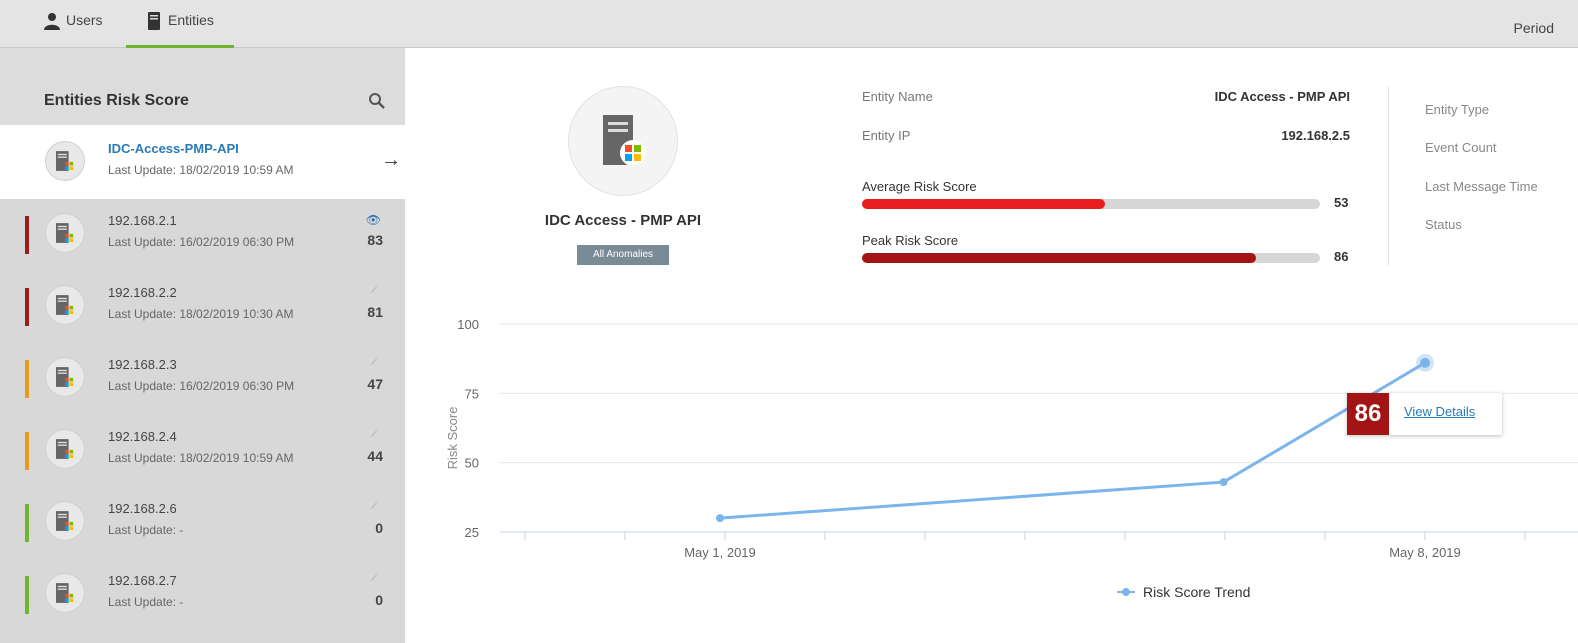  Describe the element at coordinates (142, 364) in the screenshot. I see `entity-name: 192.168.2.3` at that location.